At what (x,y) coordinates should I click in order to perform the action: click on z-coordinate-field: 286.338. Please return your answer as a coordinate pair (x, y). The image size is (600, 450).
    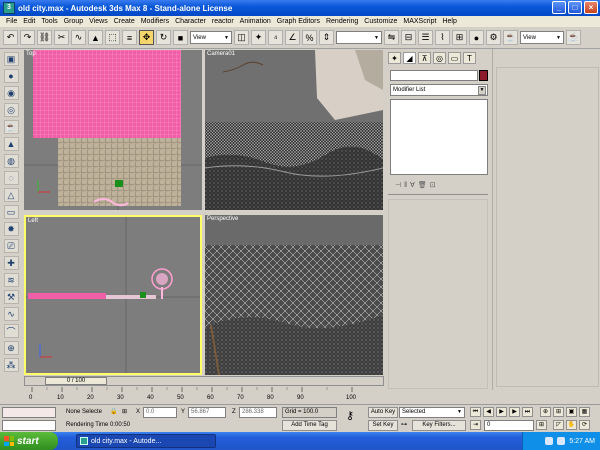
    Looking at the image, I should click on (258, 412).